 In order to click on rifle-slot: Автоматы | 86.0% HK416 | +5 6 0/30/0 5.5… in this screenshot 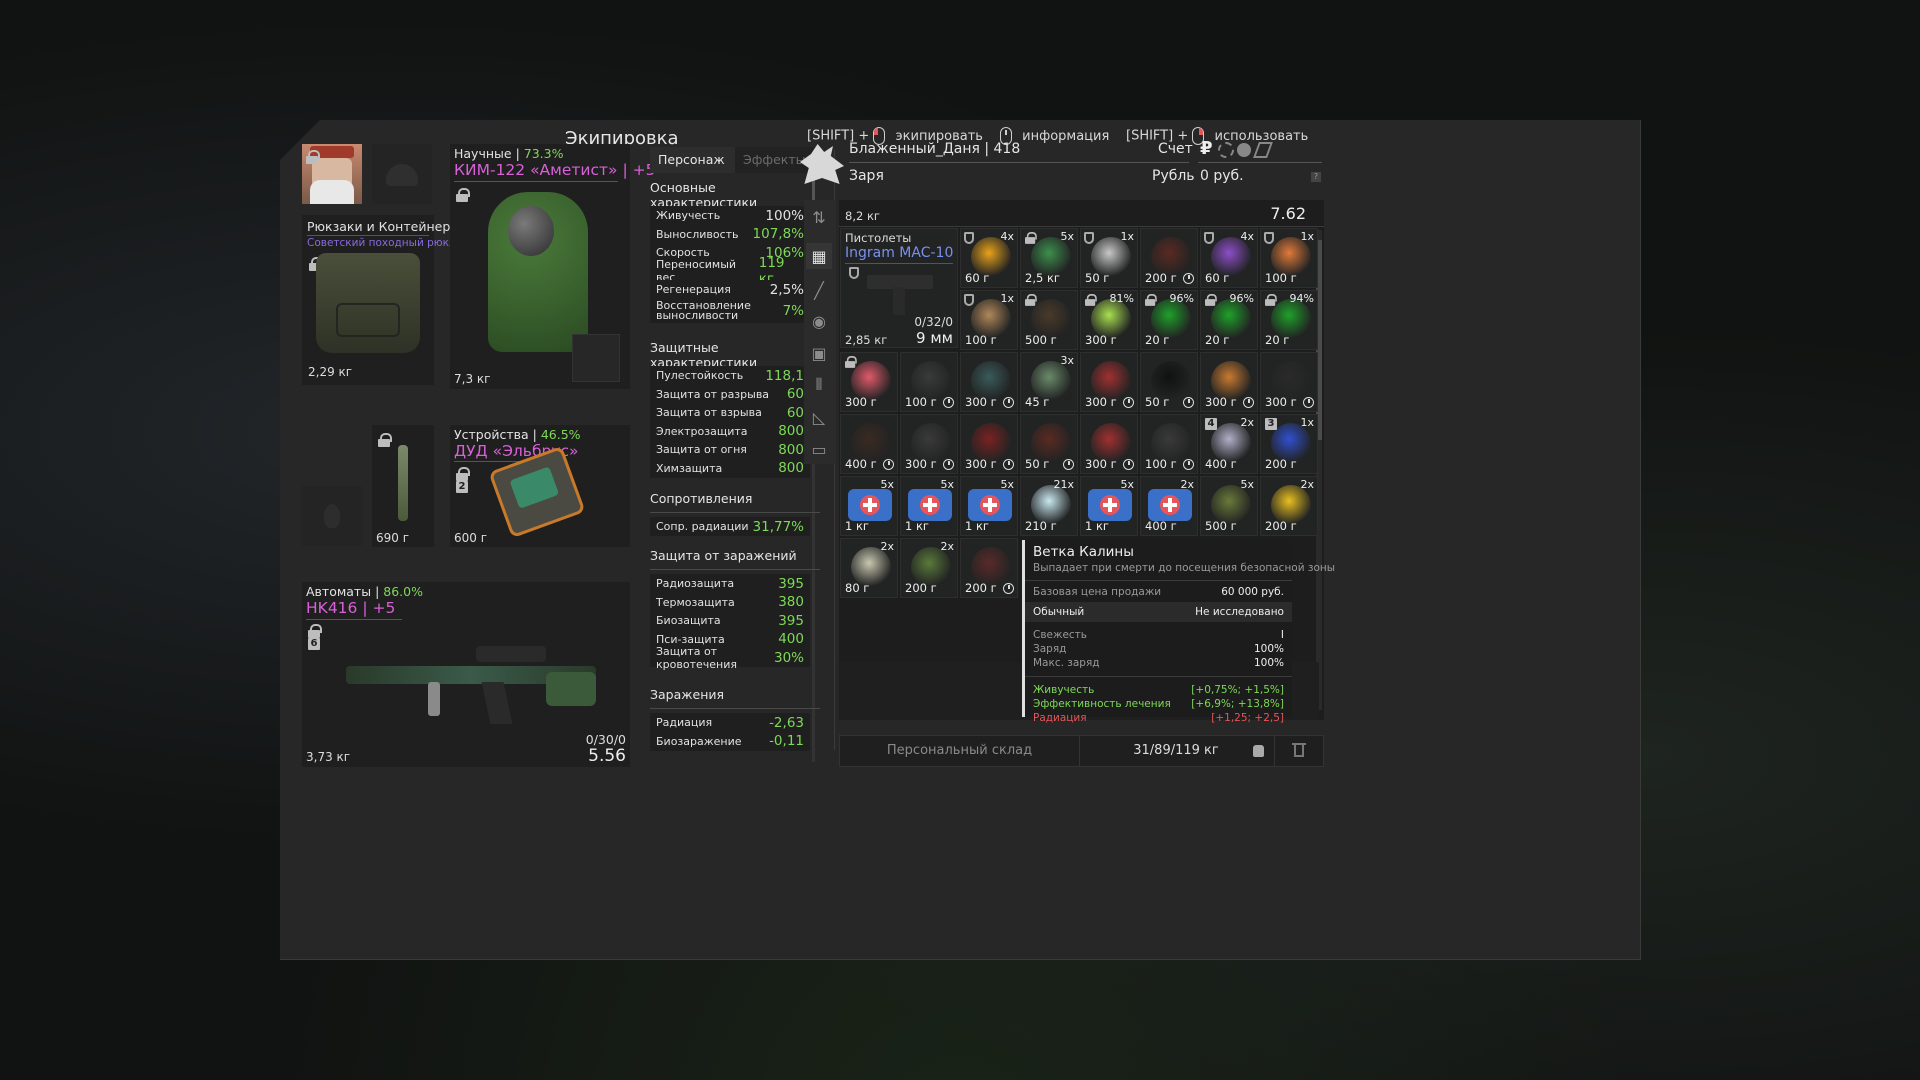, I will do `click(466, 674)`.